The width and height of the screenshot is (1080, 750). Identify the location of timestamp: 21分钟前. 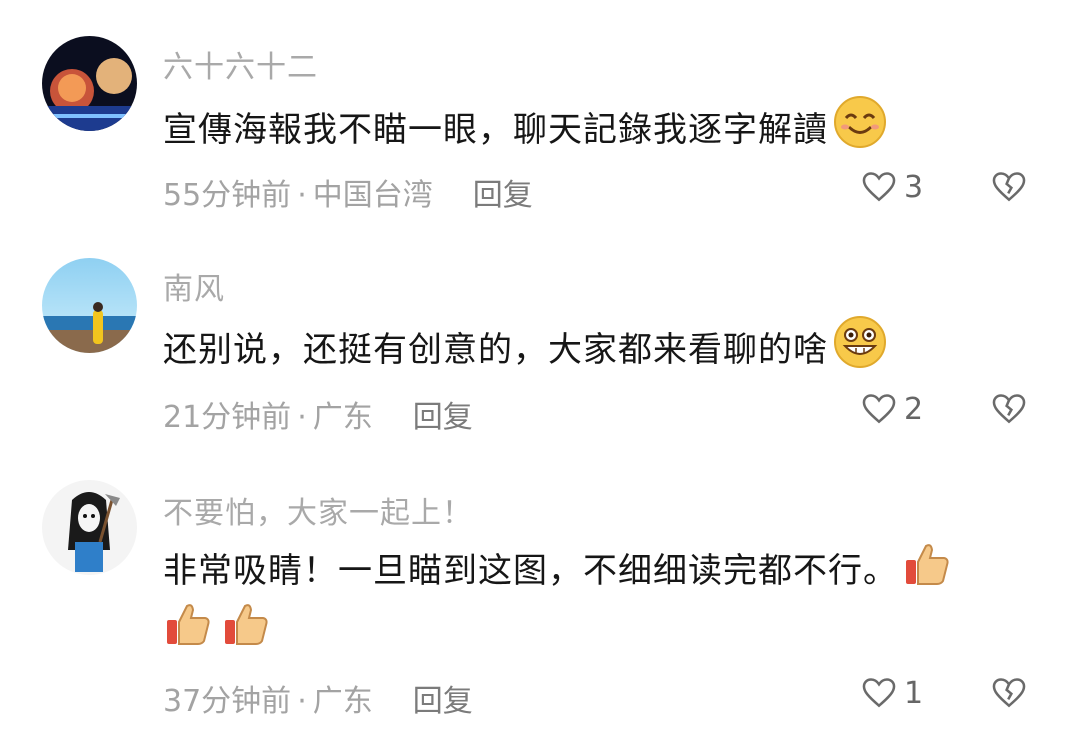
(227, 417).